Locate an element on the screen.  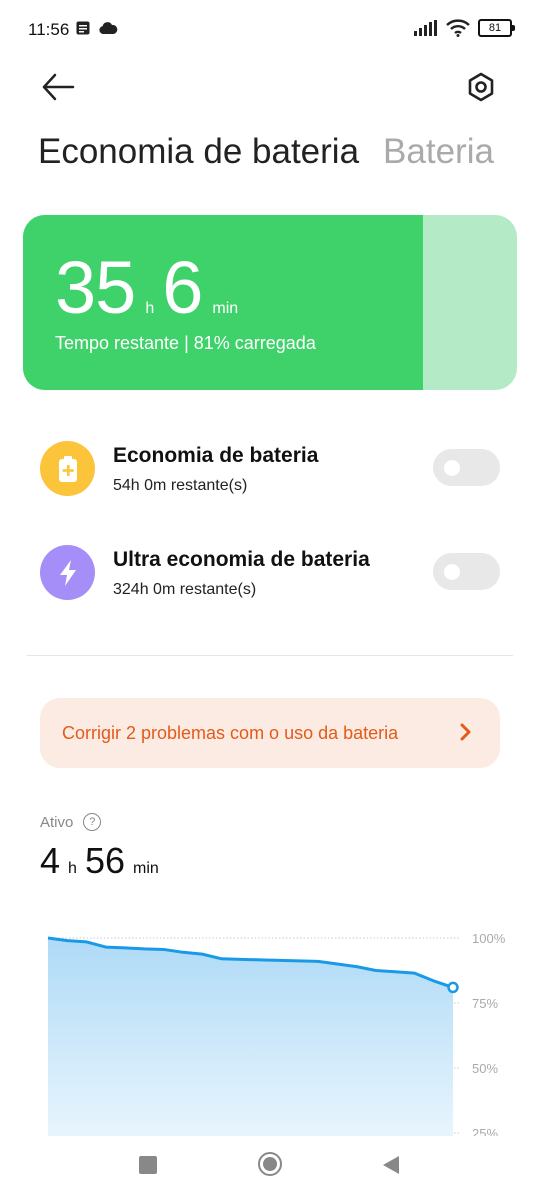
chart-y-tick-label: 50% is located at coordinates (485, 1068).